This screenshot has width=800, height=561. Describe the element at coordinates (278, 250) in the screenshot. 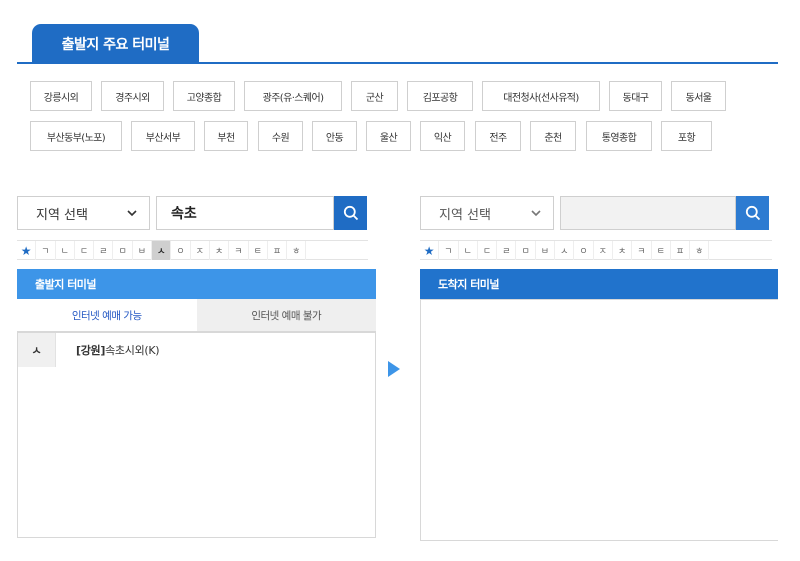

I see `departure-consonant-13: ㅍ` at that location.